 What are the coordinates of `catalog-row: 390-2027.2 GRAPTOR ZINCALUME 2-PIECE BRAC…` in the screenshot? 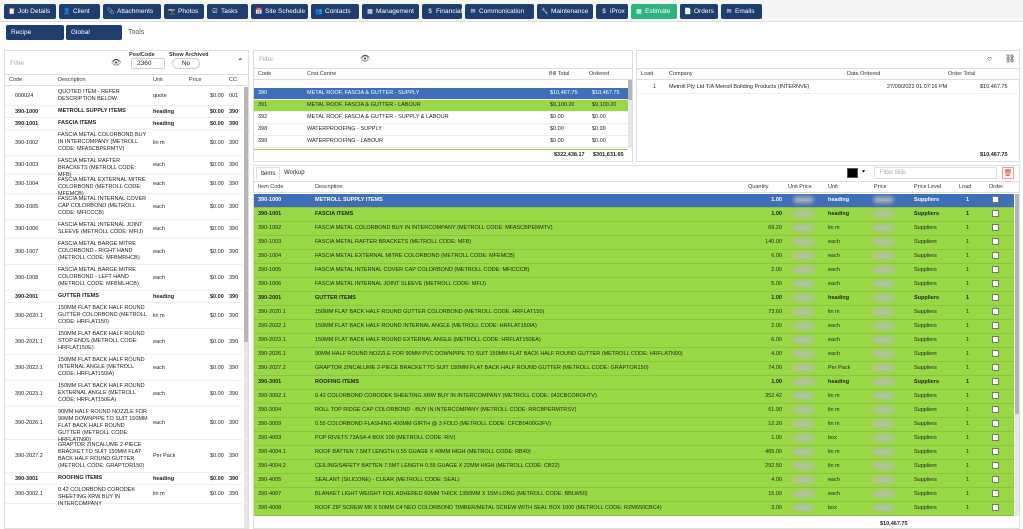 It's located at (124, 456).